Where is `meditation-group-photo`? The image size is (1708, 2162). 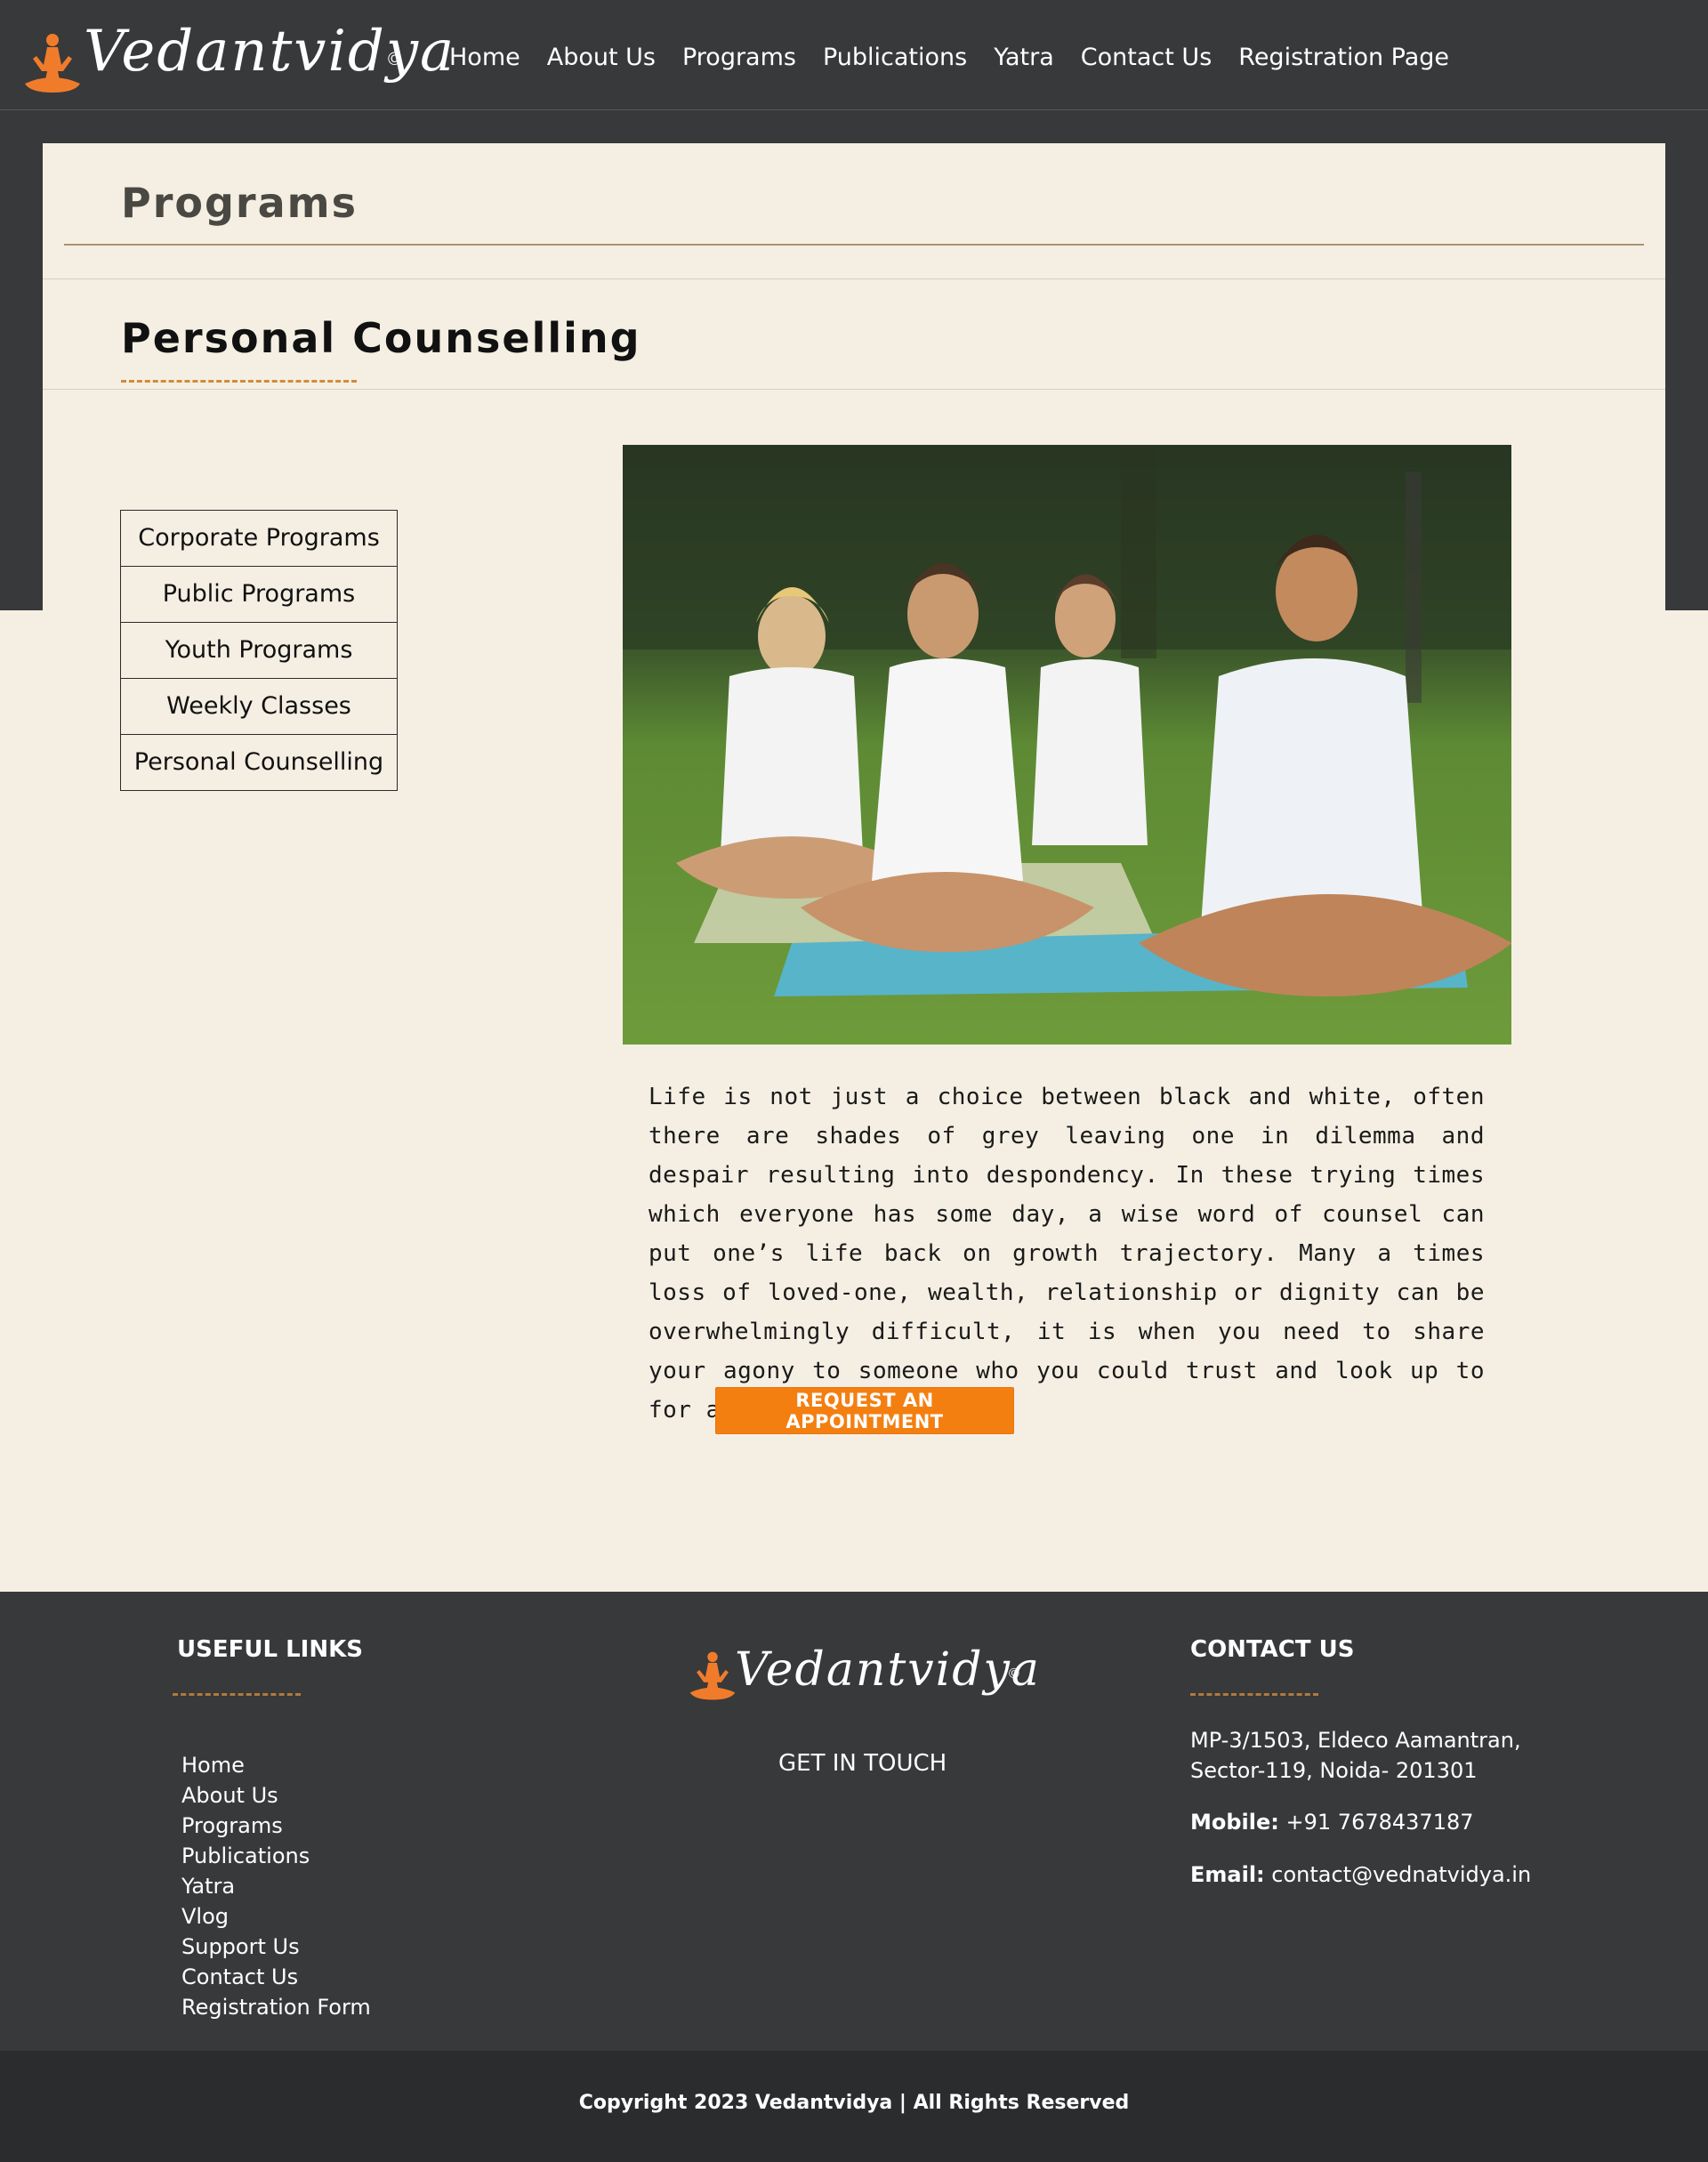 meditation-group-photo is located at coordinates (1067, 745).